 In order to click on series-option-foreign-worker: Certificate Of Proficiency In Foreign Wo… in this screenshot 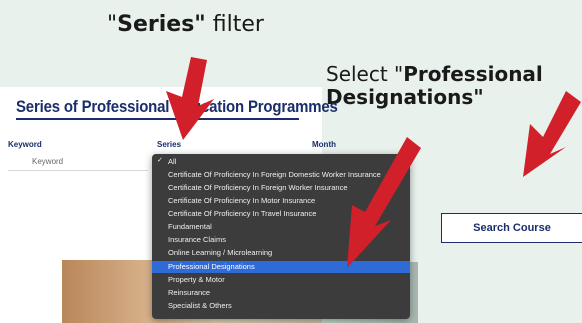, I will do `click(281, 188)`.